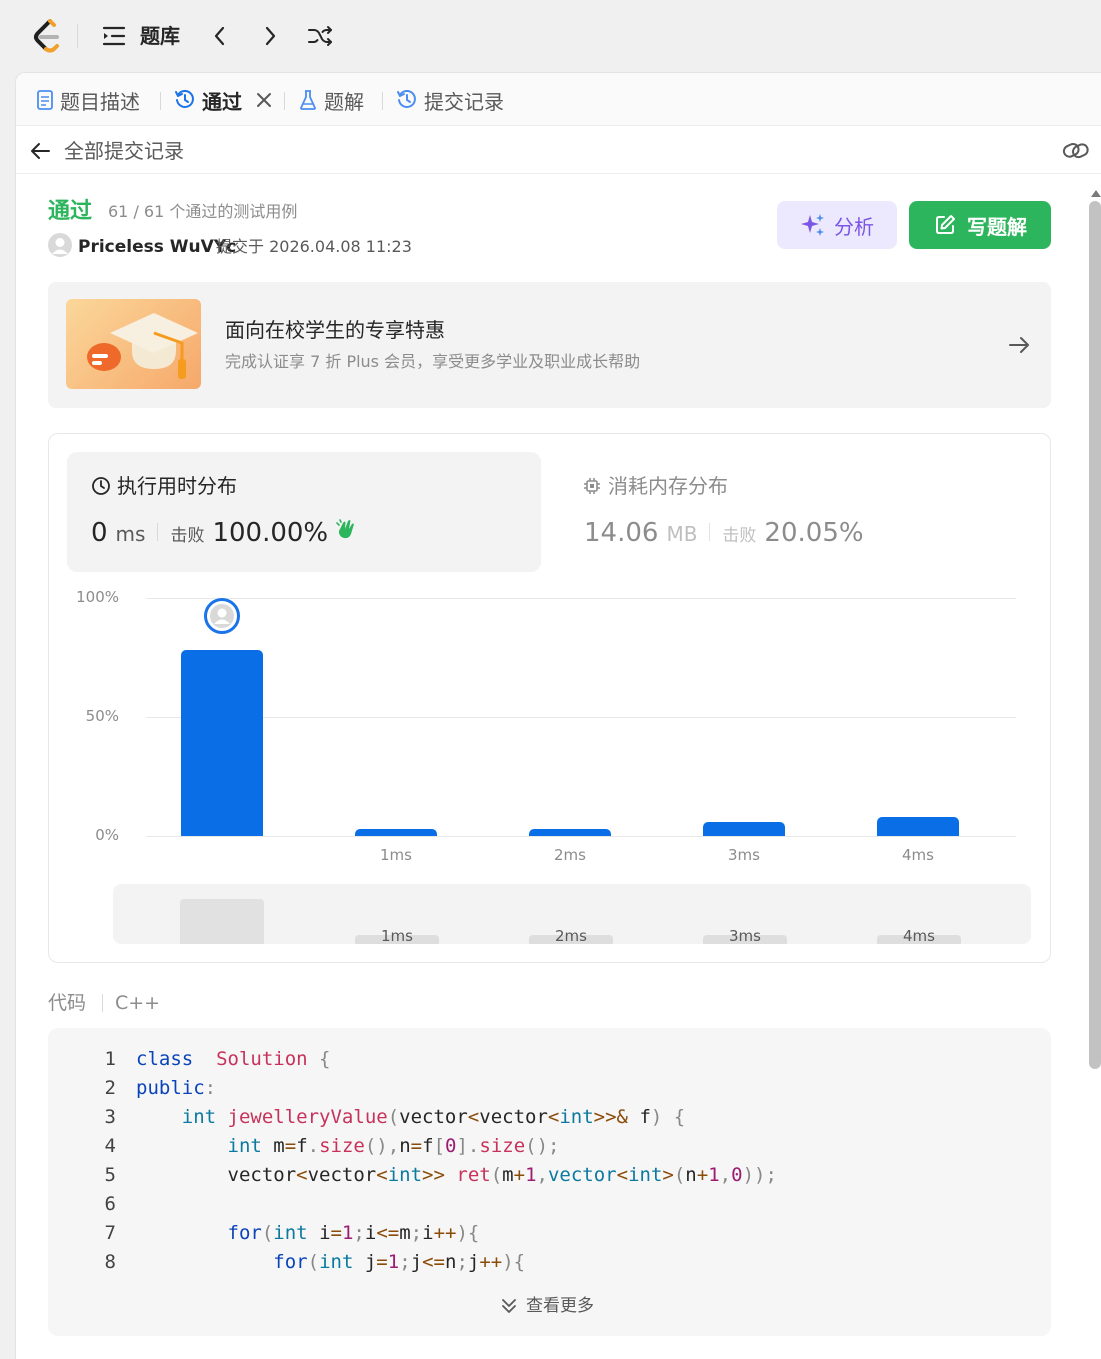  What do you see at coordinates (1095, 635) in the screenshot?
I see `scrollbar-thumb` at bounding box center [1095, 635].